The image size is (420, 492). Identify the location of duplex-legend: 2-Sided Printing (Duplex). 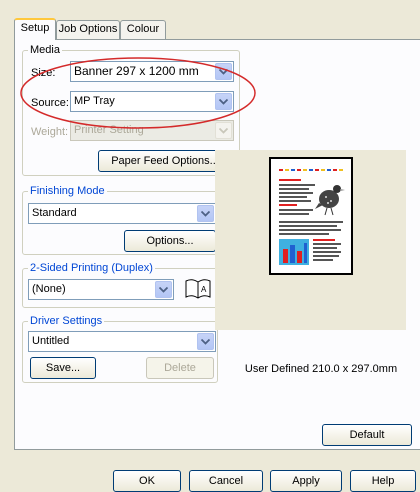
(91, 268).